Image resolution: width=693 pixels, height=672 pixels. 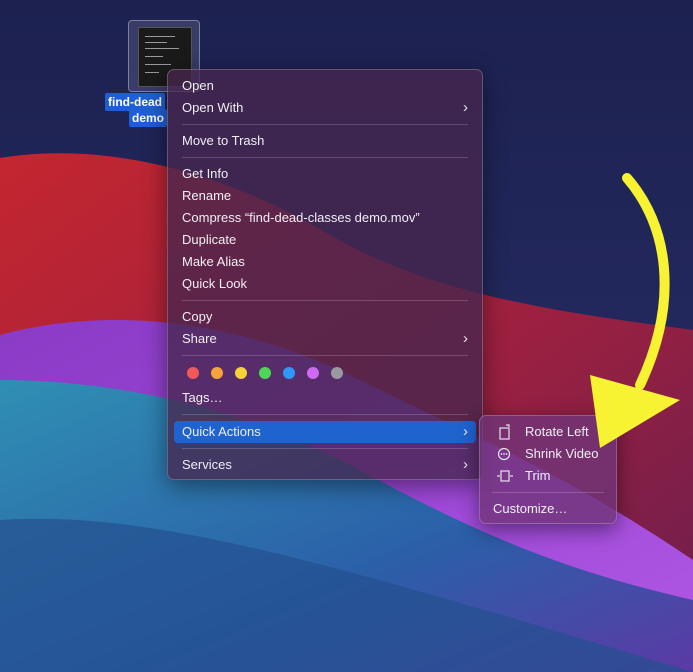 What do you see at coordinates (635, 411) in the screenshot?
I see `annotation-arrow-head` at bounding box center [635, 411].